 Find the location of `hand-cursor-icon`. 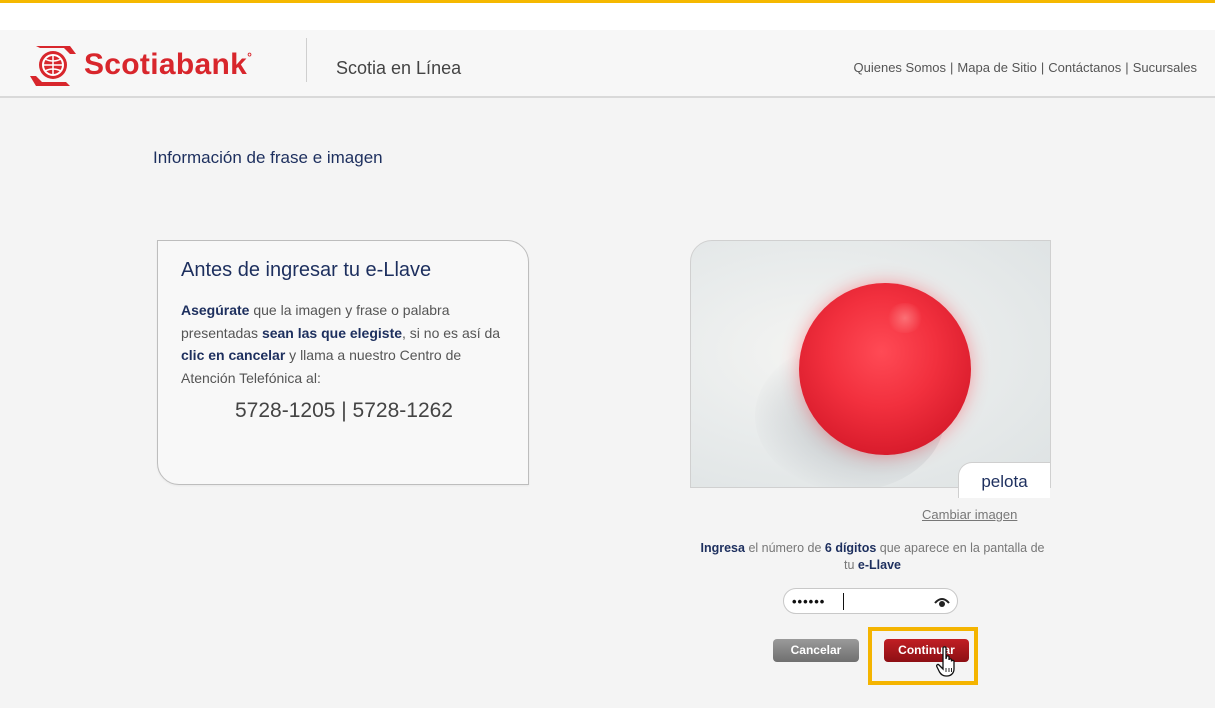

hand-cursor-icon is located at coordinates (945, 661).